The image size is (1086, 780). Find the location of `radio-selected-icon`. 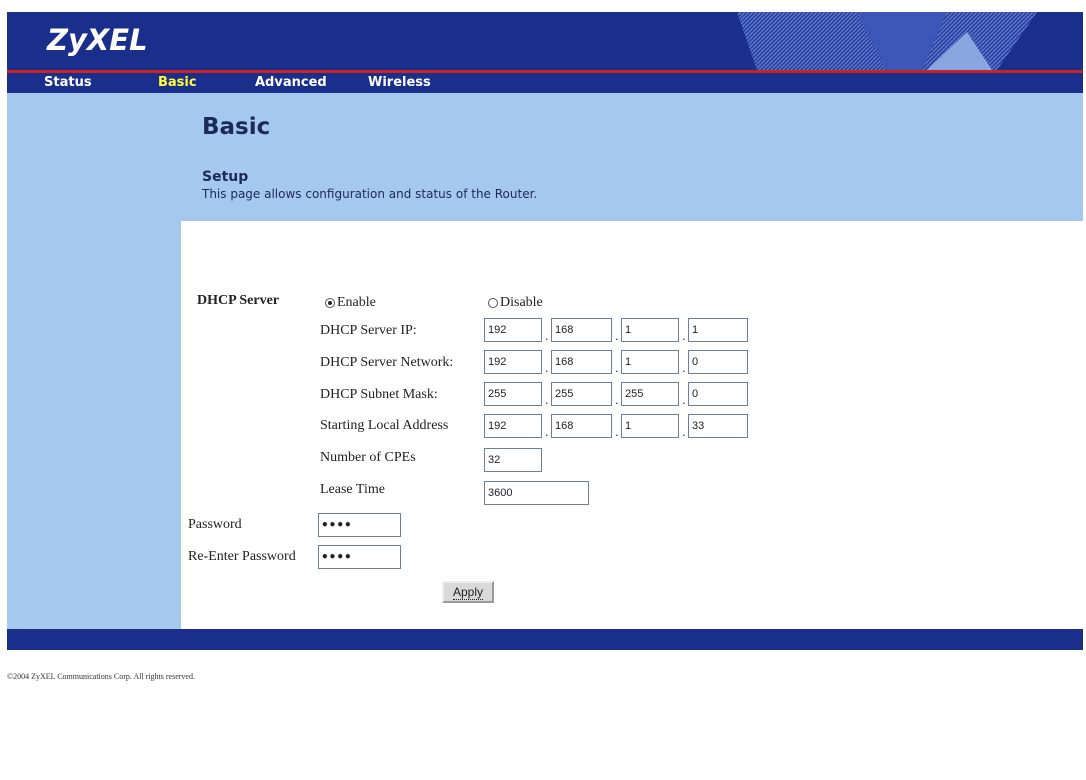

radio-selected-icon is located at coordinates (330, 303).